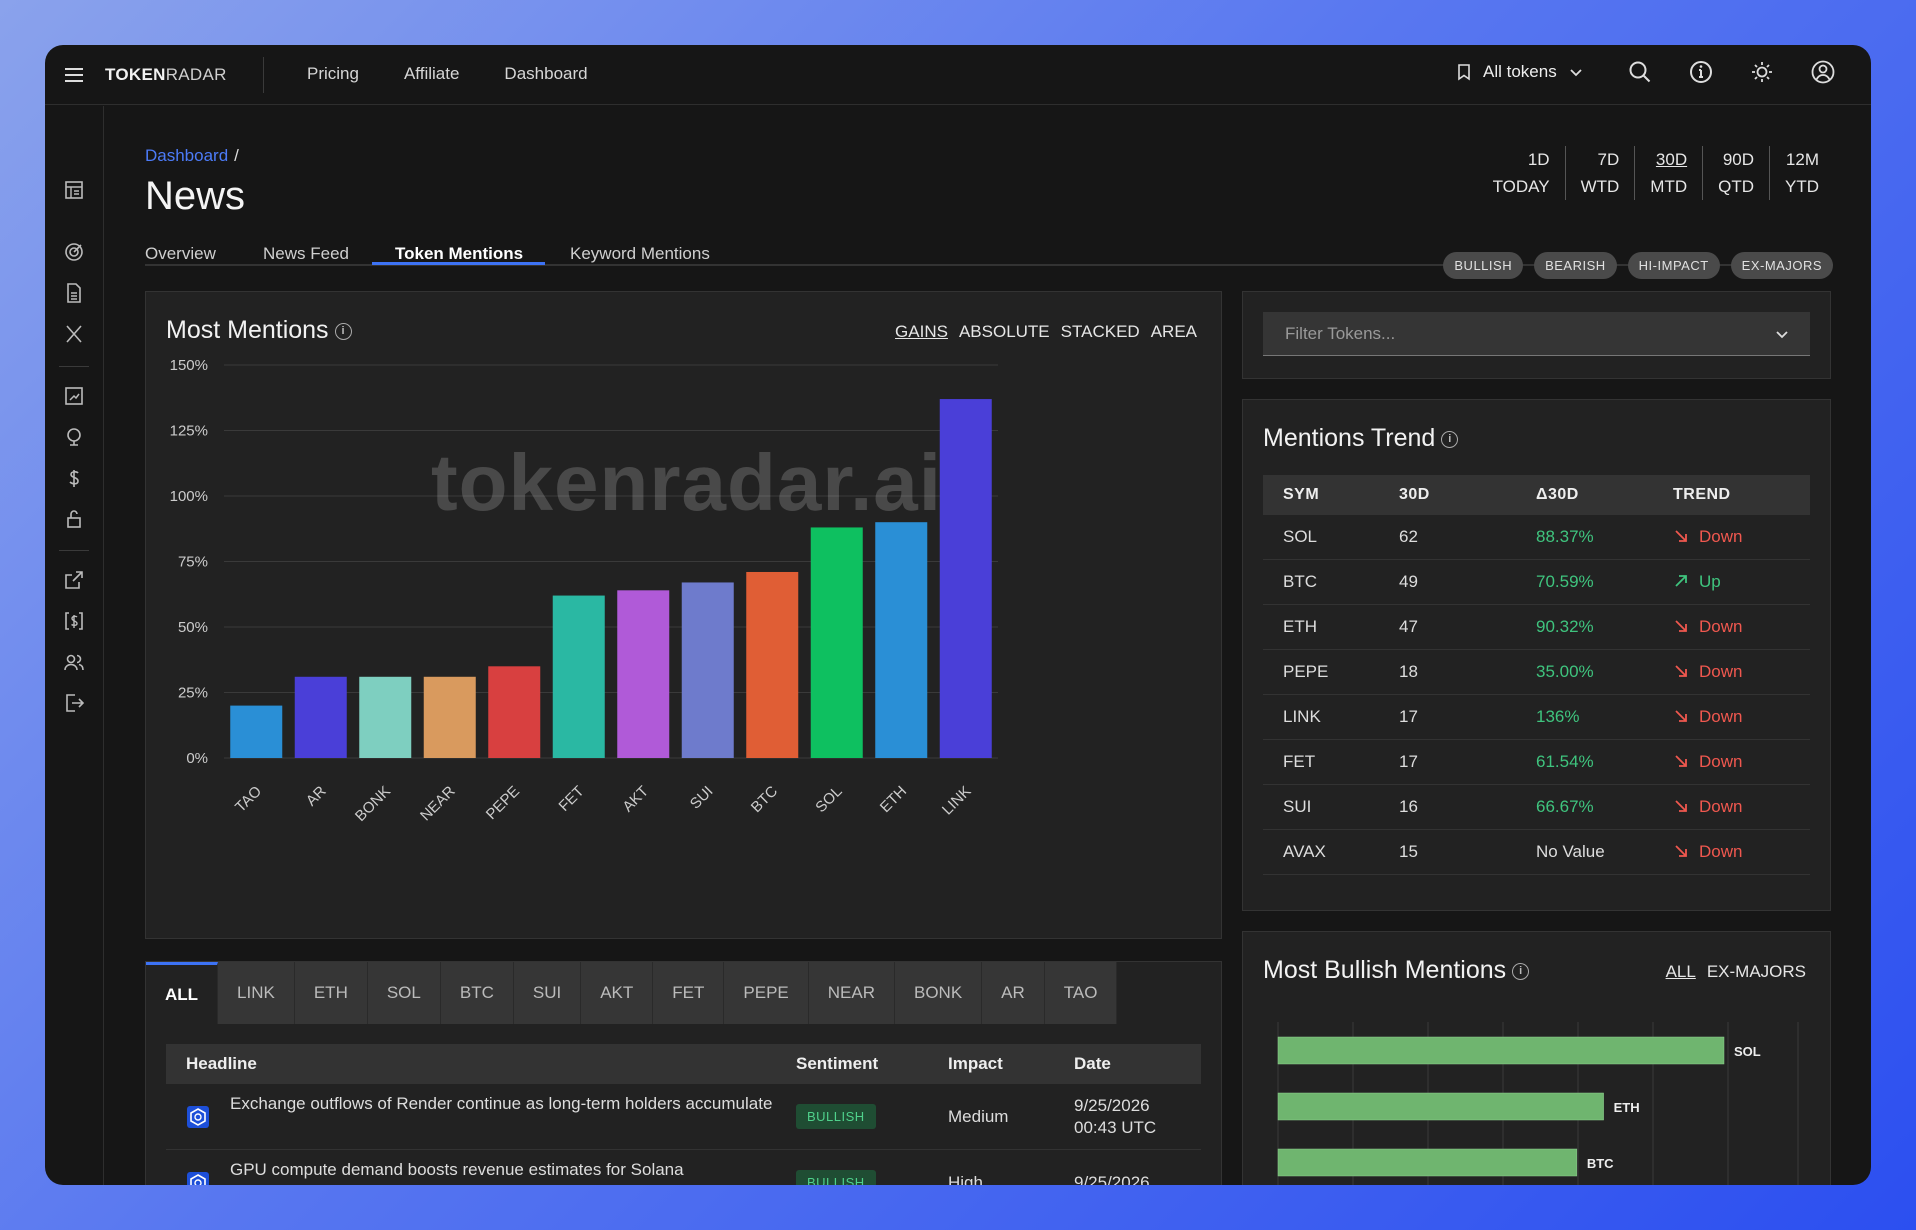 Image resolution: width=1916 pixels, height=1230 pixels. I want to click on bullish-bar-btc, so click(1427, 1162).